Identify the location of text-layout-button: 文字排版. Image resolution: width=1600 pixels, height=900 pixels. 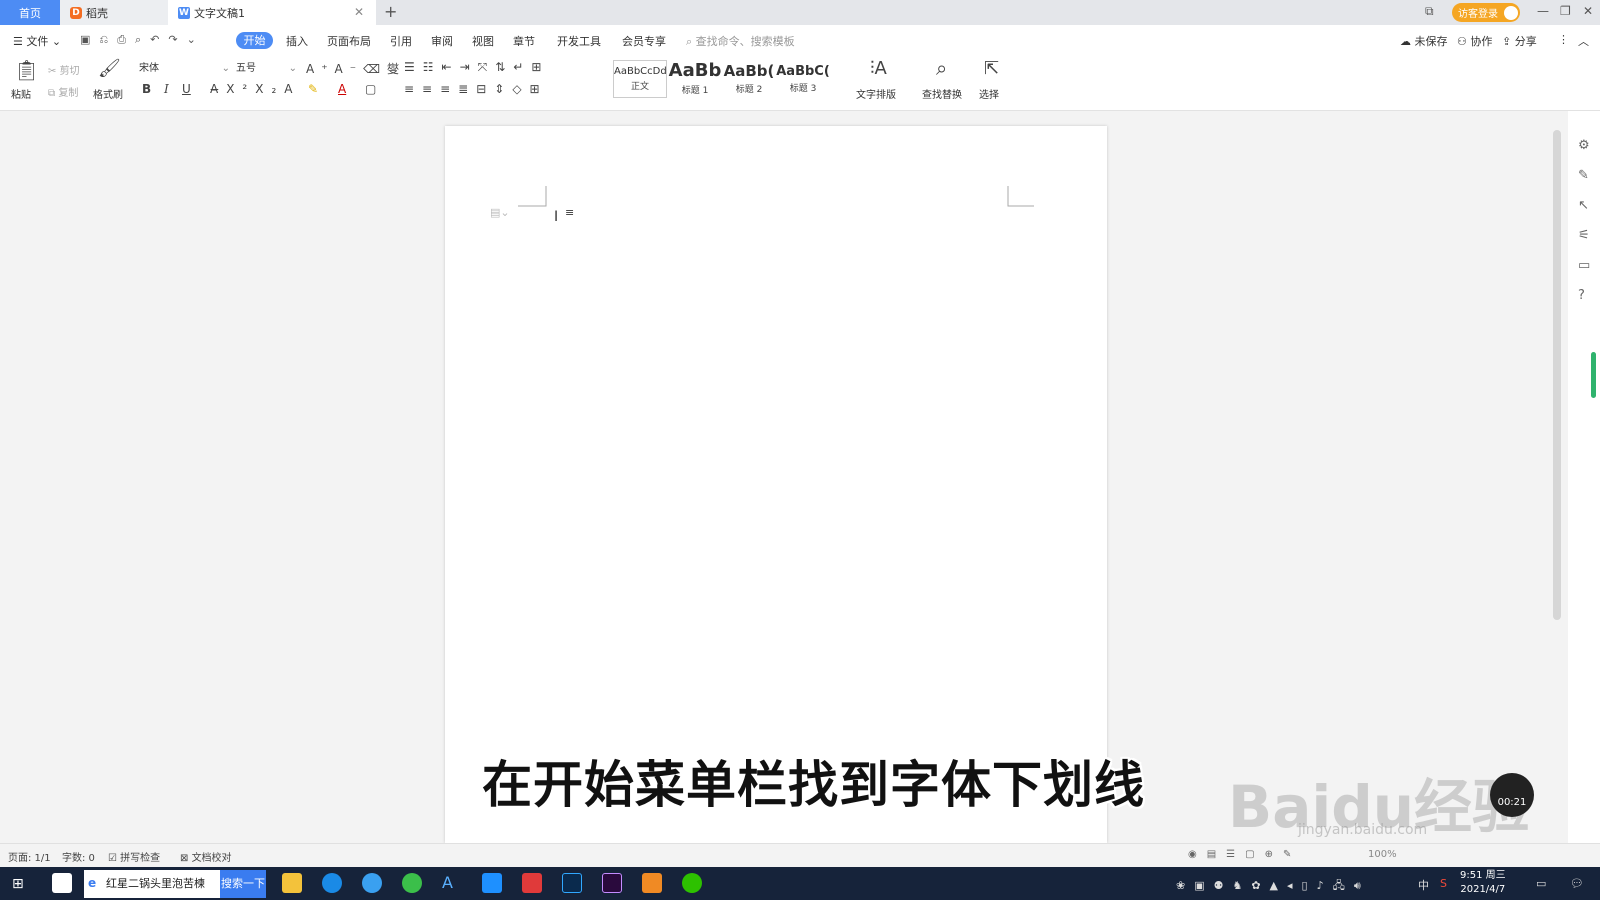
(876, 93).